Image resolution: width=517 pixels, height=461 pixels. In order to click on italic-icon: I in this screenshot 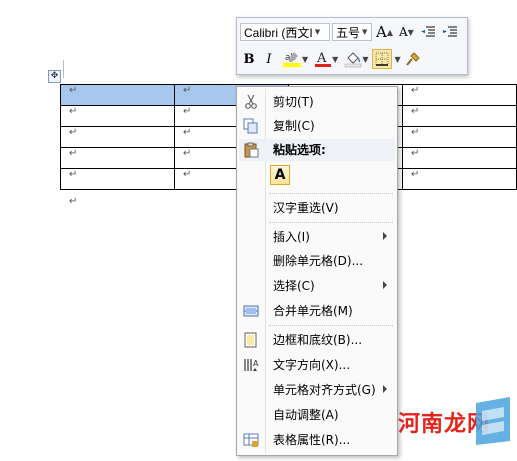, I will do `click(269, 59)`.